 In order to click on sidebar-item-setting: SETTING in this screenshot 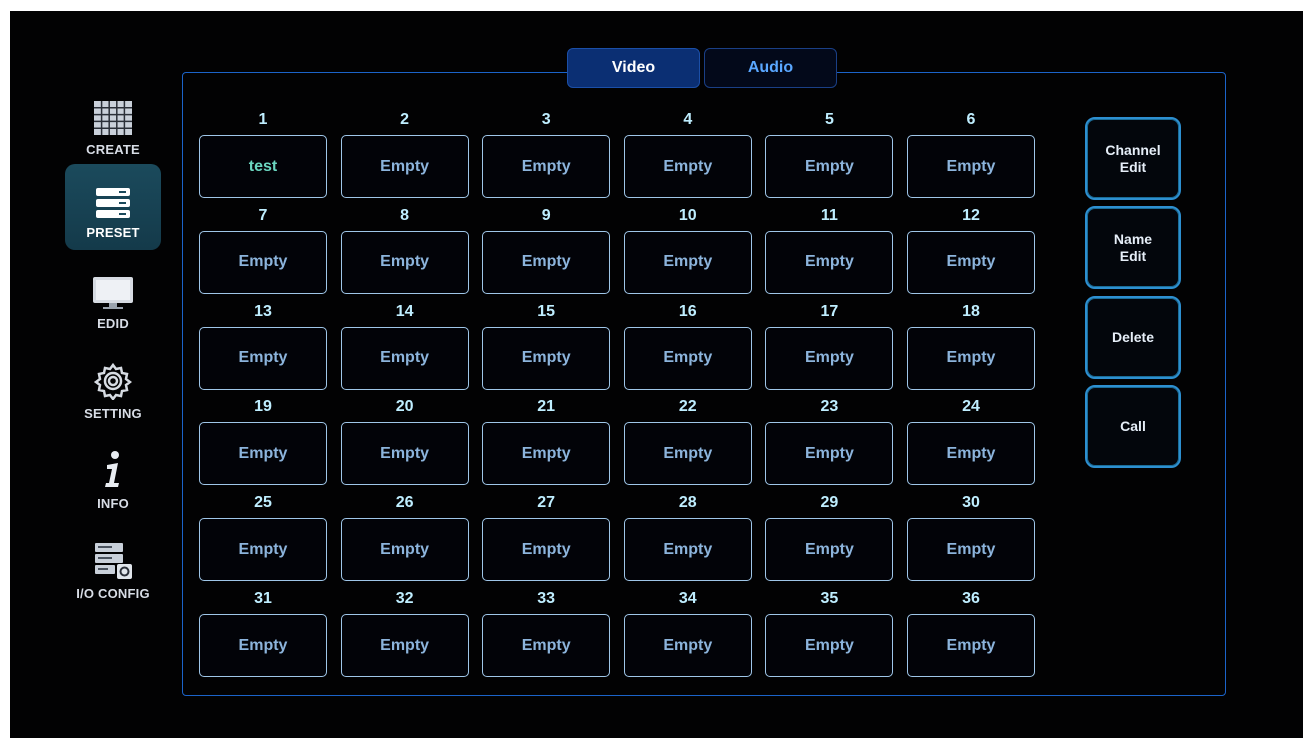, I will do `click(113, 388)`.